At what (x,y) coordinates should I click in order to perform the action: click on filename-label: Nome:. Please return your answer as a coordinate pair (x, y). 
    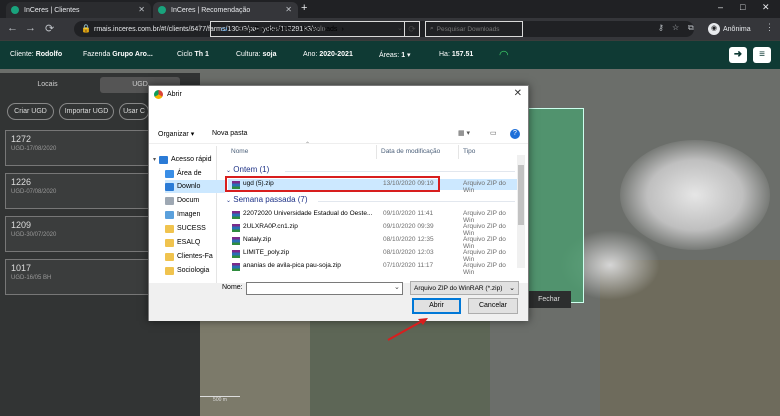
    Looking at the image, I should click on (232, 287).